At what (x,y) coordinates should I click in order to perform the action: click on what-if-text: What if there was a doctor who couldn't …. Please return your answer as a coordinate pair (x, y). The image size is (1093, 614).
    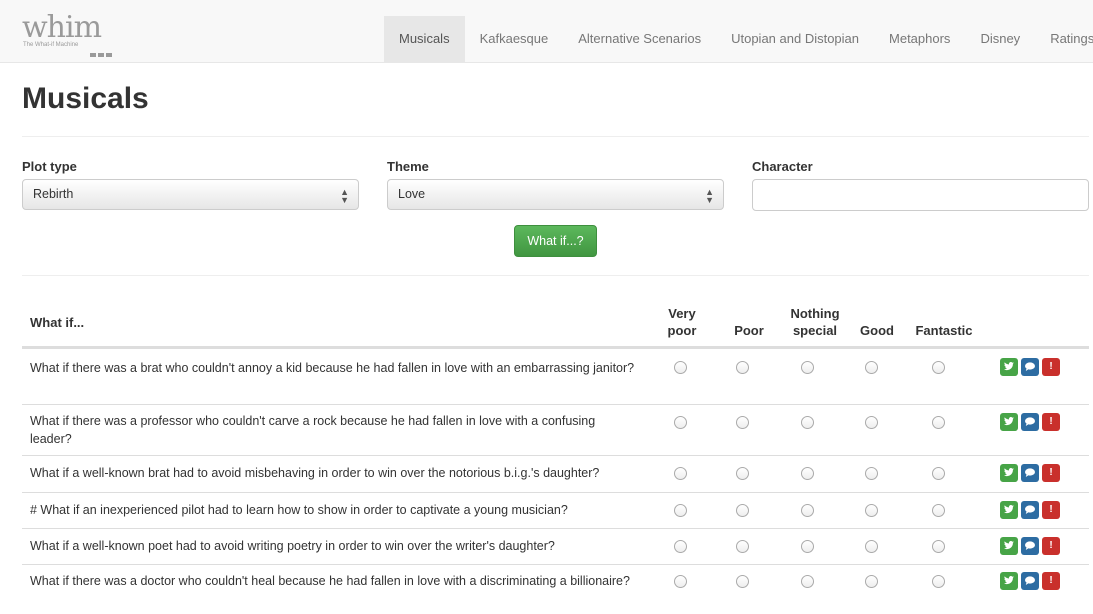
    Looking at the image, I should click on (330, 581).